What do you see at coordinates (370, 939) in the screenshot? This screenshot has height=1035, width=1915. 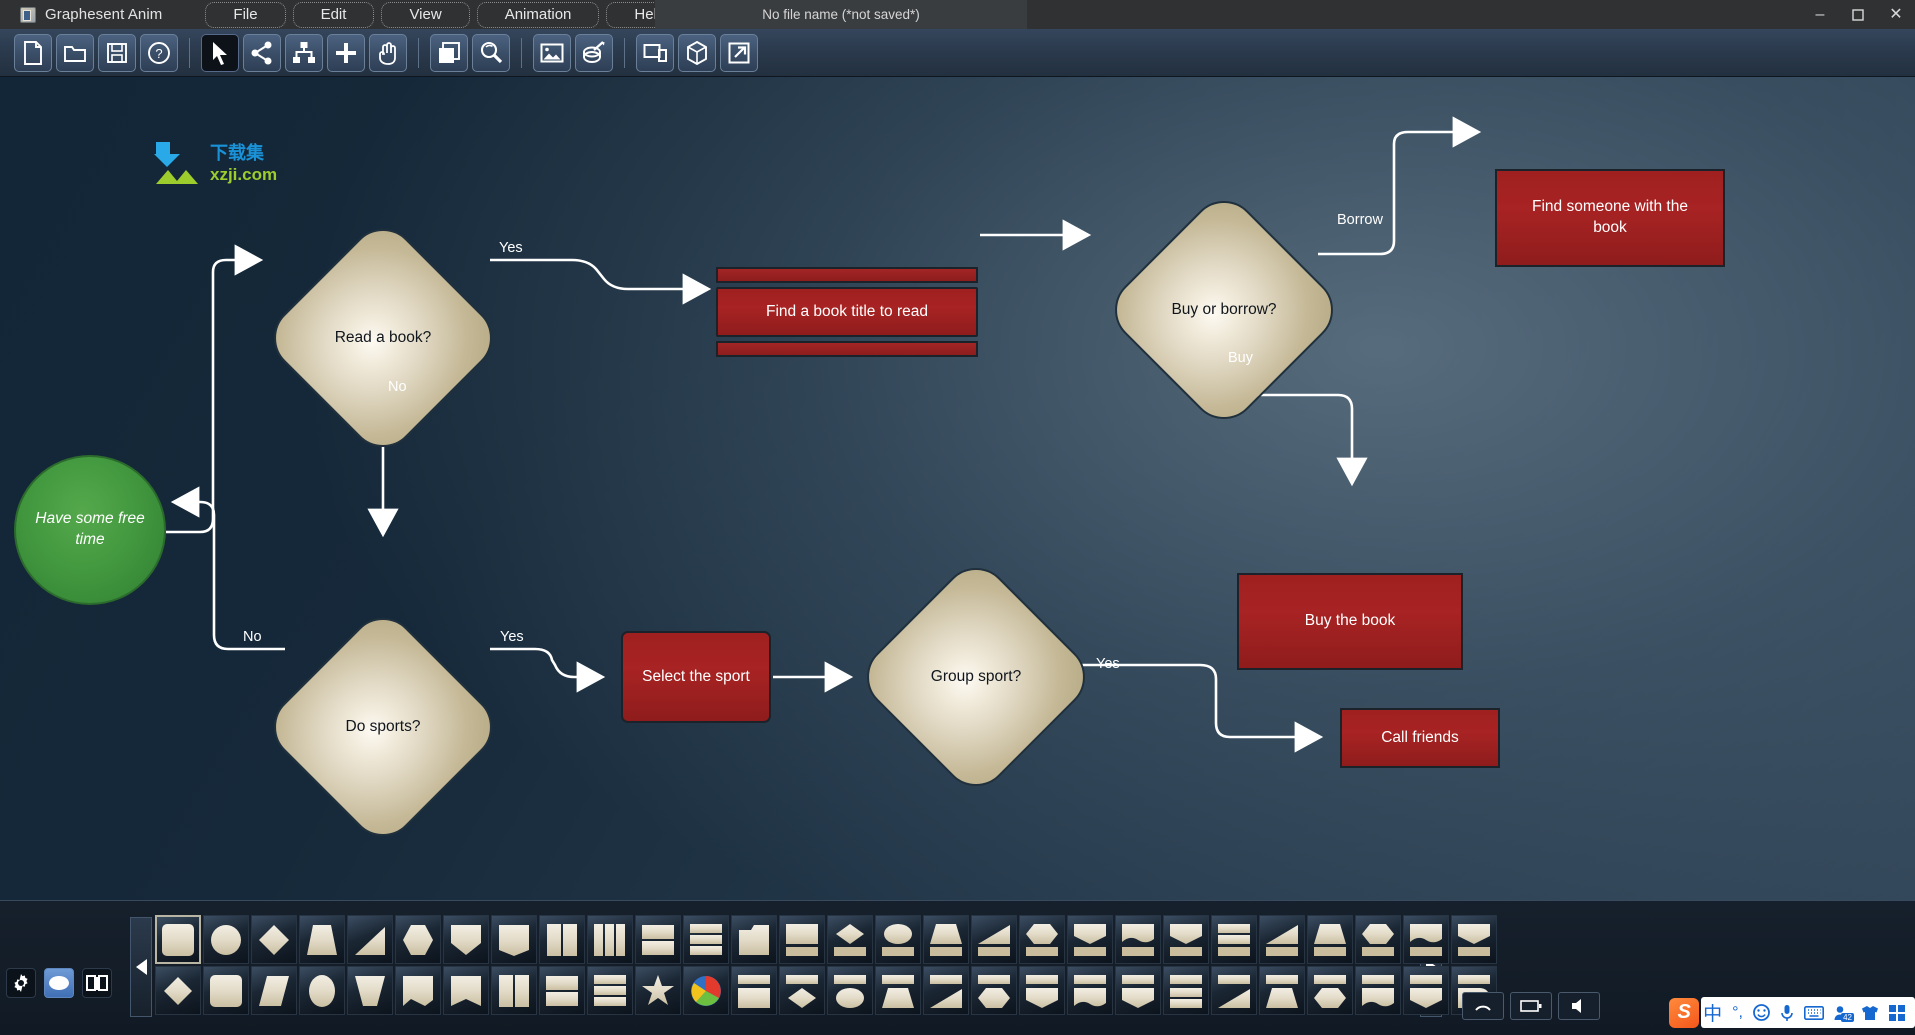 I see `shape-cell-right-triangle-slant` at bounding box center [370, 939].